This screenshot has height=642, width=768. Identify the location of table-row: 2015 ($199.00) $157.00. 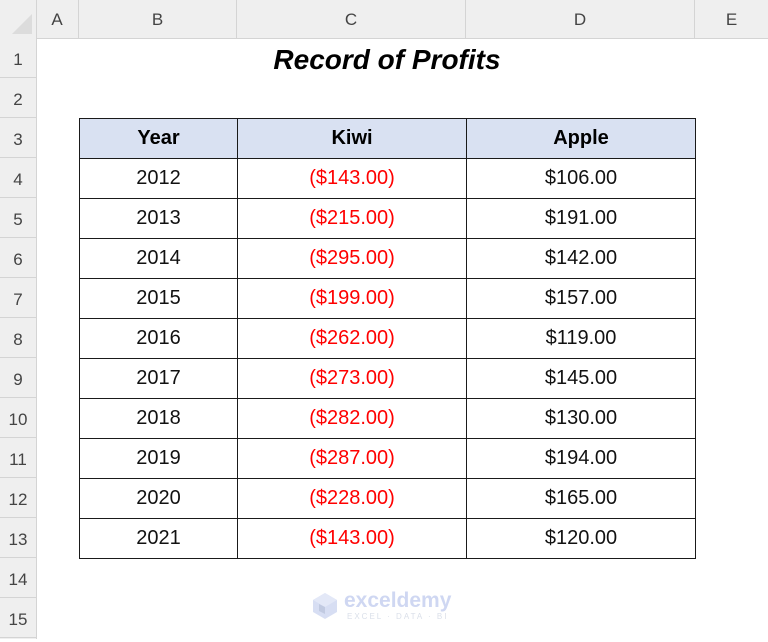
(387, 298).